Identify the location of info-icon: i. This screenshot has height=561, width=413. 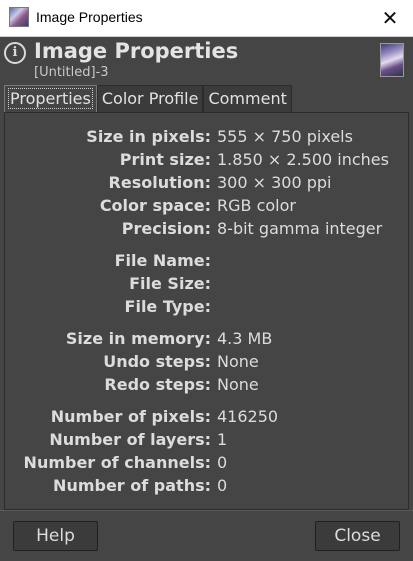
(15, 53).